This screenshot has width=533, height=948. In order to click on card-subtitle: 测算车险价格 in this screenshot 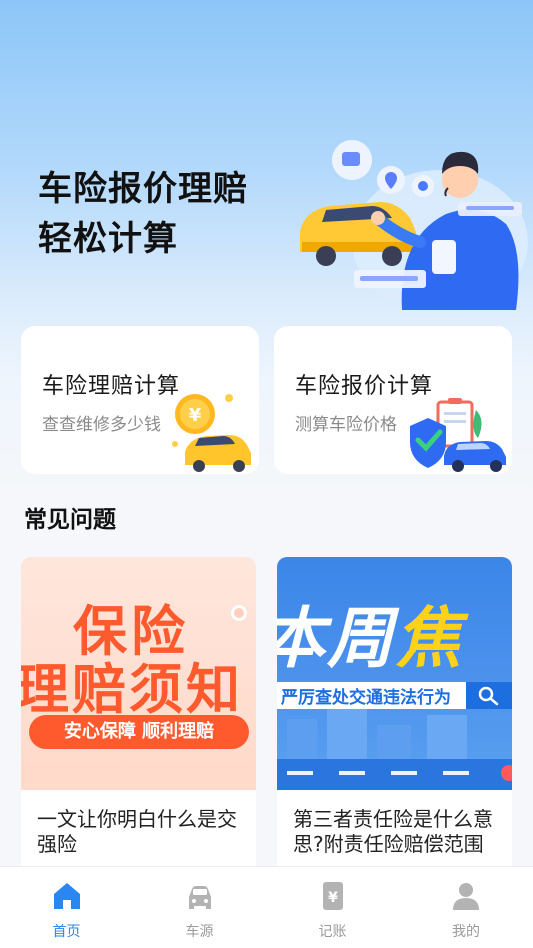, I will do `click(346, 425)`.